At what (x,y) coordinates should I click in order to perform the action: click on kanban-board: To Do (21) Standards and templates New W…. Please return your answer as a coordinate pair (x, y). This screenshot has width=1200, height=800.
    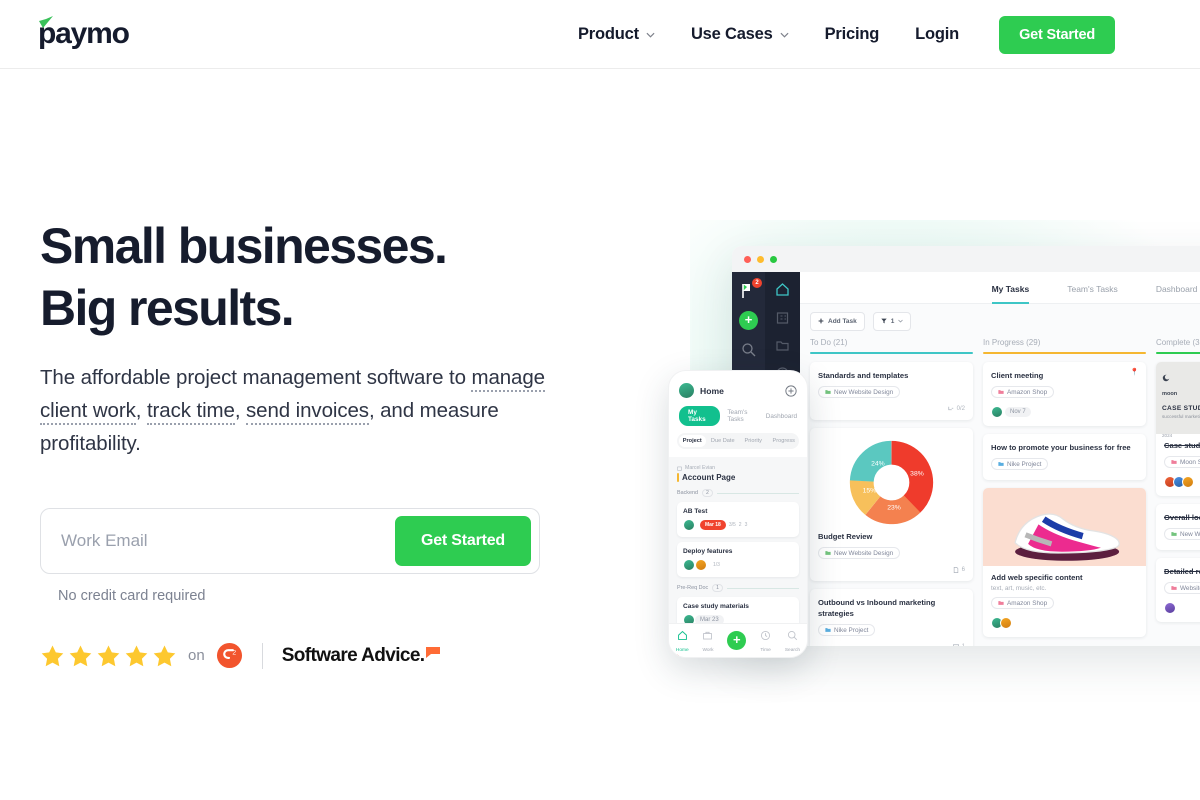
    Looking at the image, I should click on (1000, 492).